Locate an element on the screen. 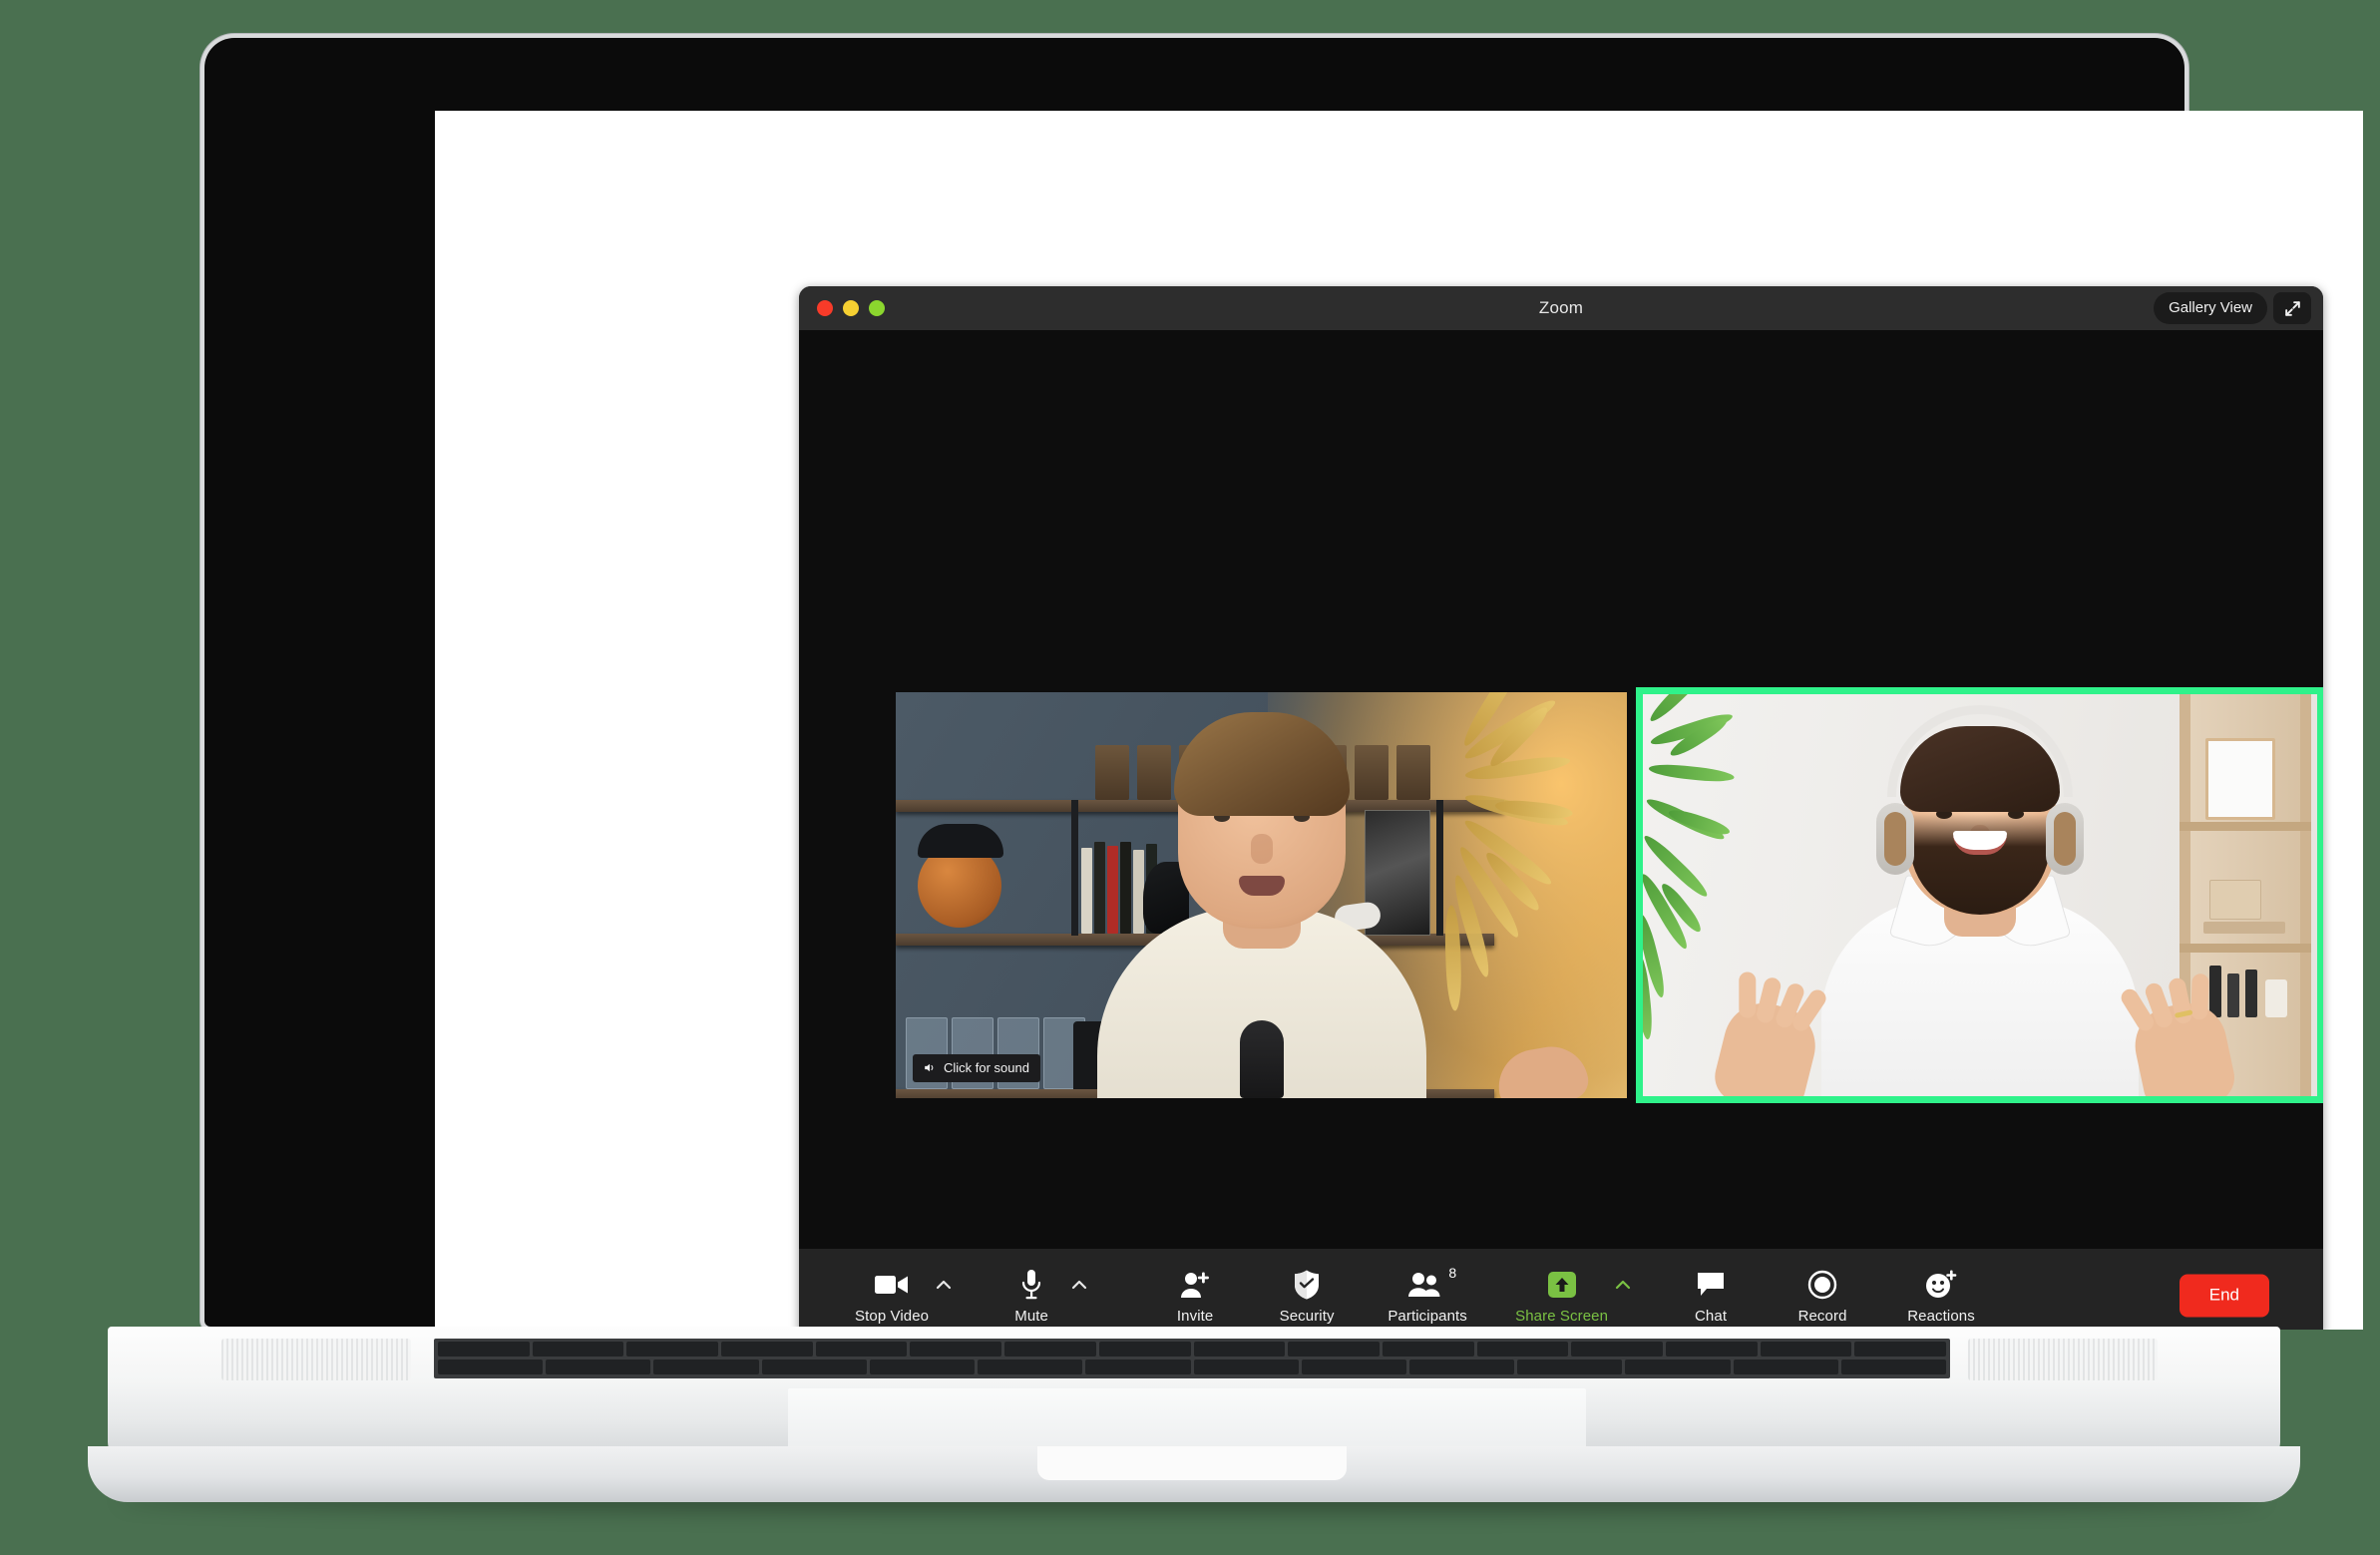 This screenshot has height=1555, width=2380. people-icon: 8 is located at coordinates (1432, 1284).